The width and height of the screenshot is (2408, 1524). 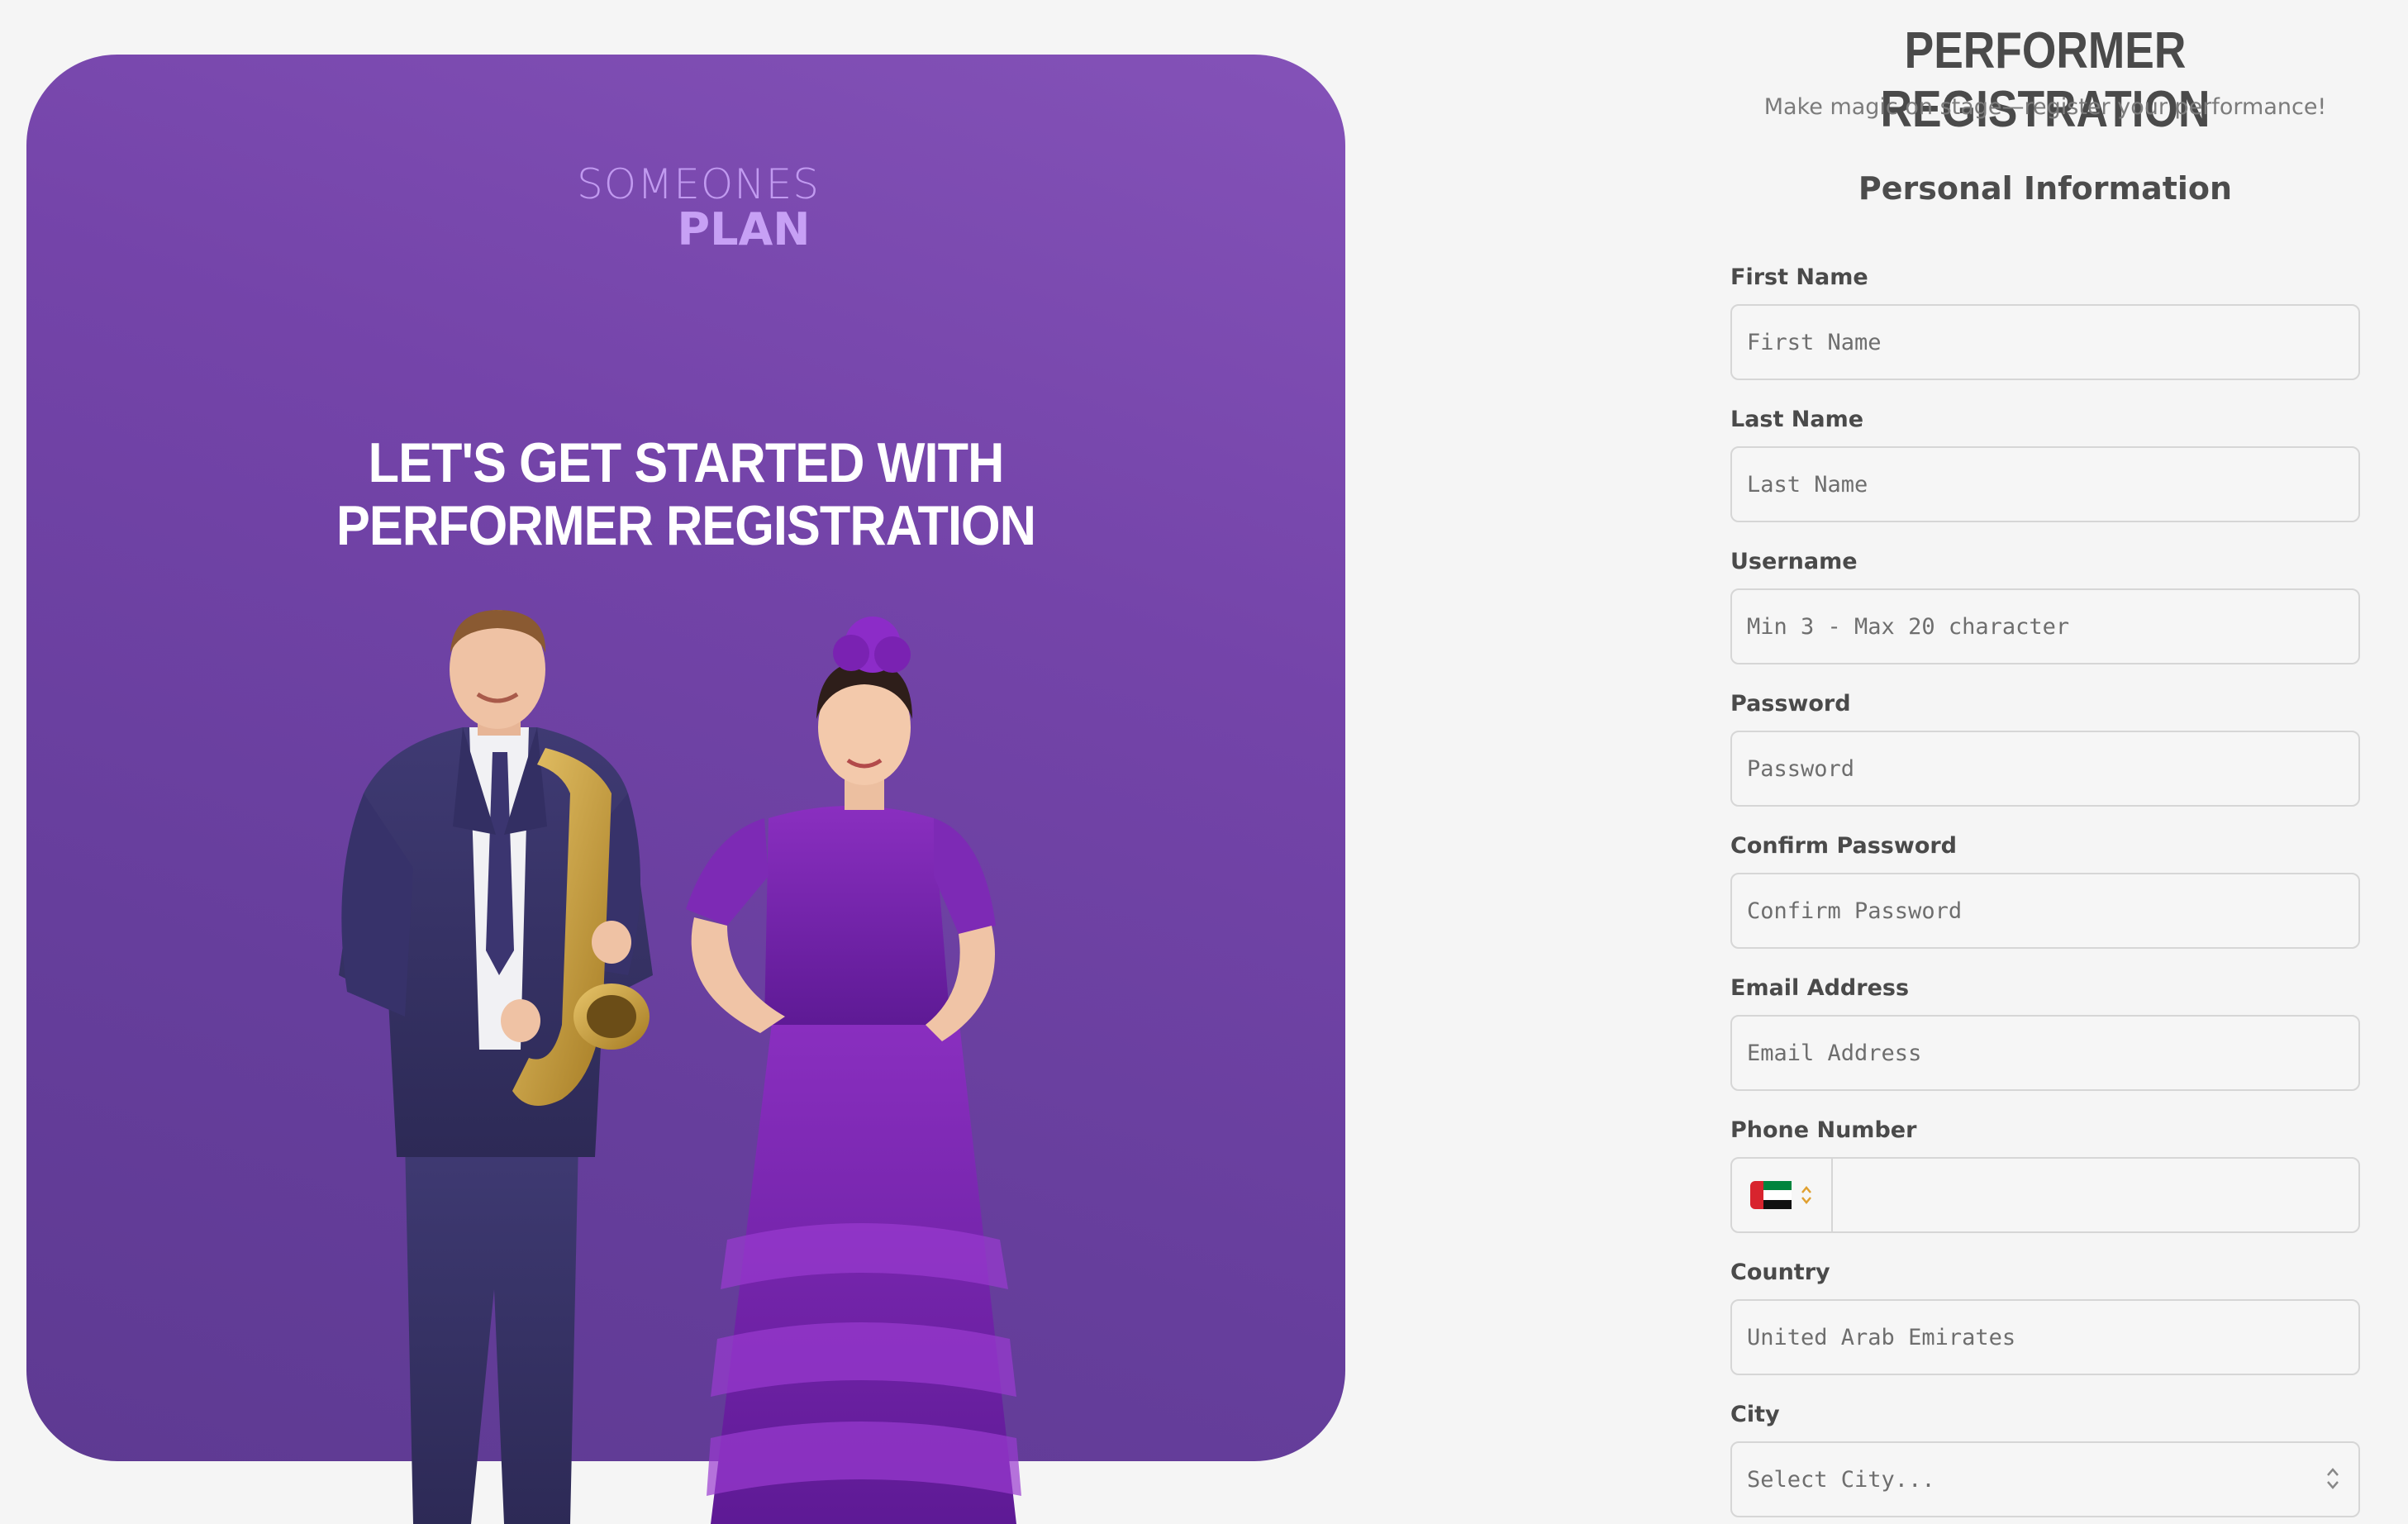 I want to click on last-name-label: Last Name, so click(x=1797, y=419).